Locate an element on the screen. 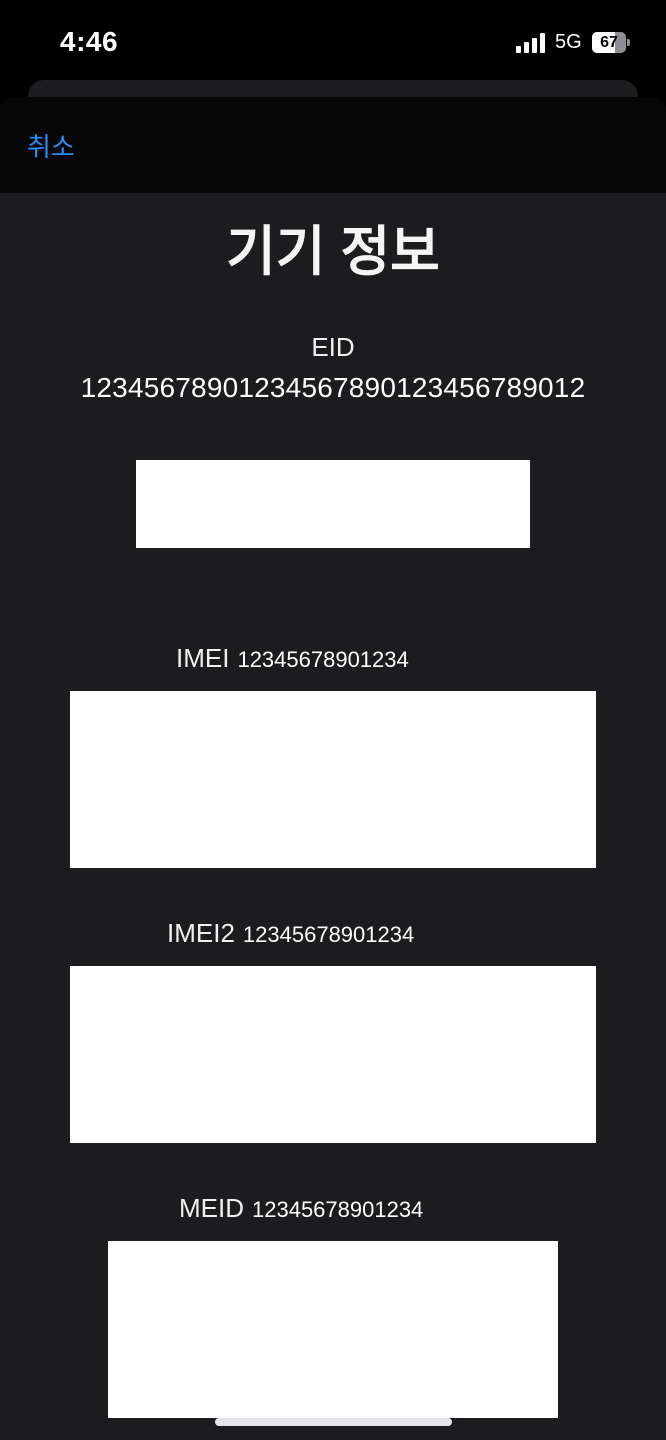  meid-value: 12345678901234 is located at coordinates (338, 1209).